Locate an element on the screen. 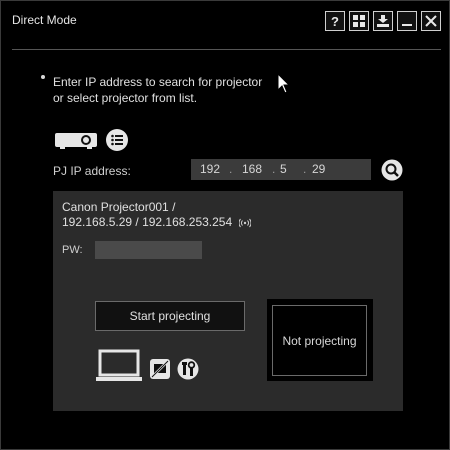 The image size is (450, 450). start-projecting-button: Start projecting is located at coordinates (170, 316).